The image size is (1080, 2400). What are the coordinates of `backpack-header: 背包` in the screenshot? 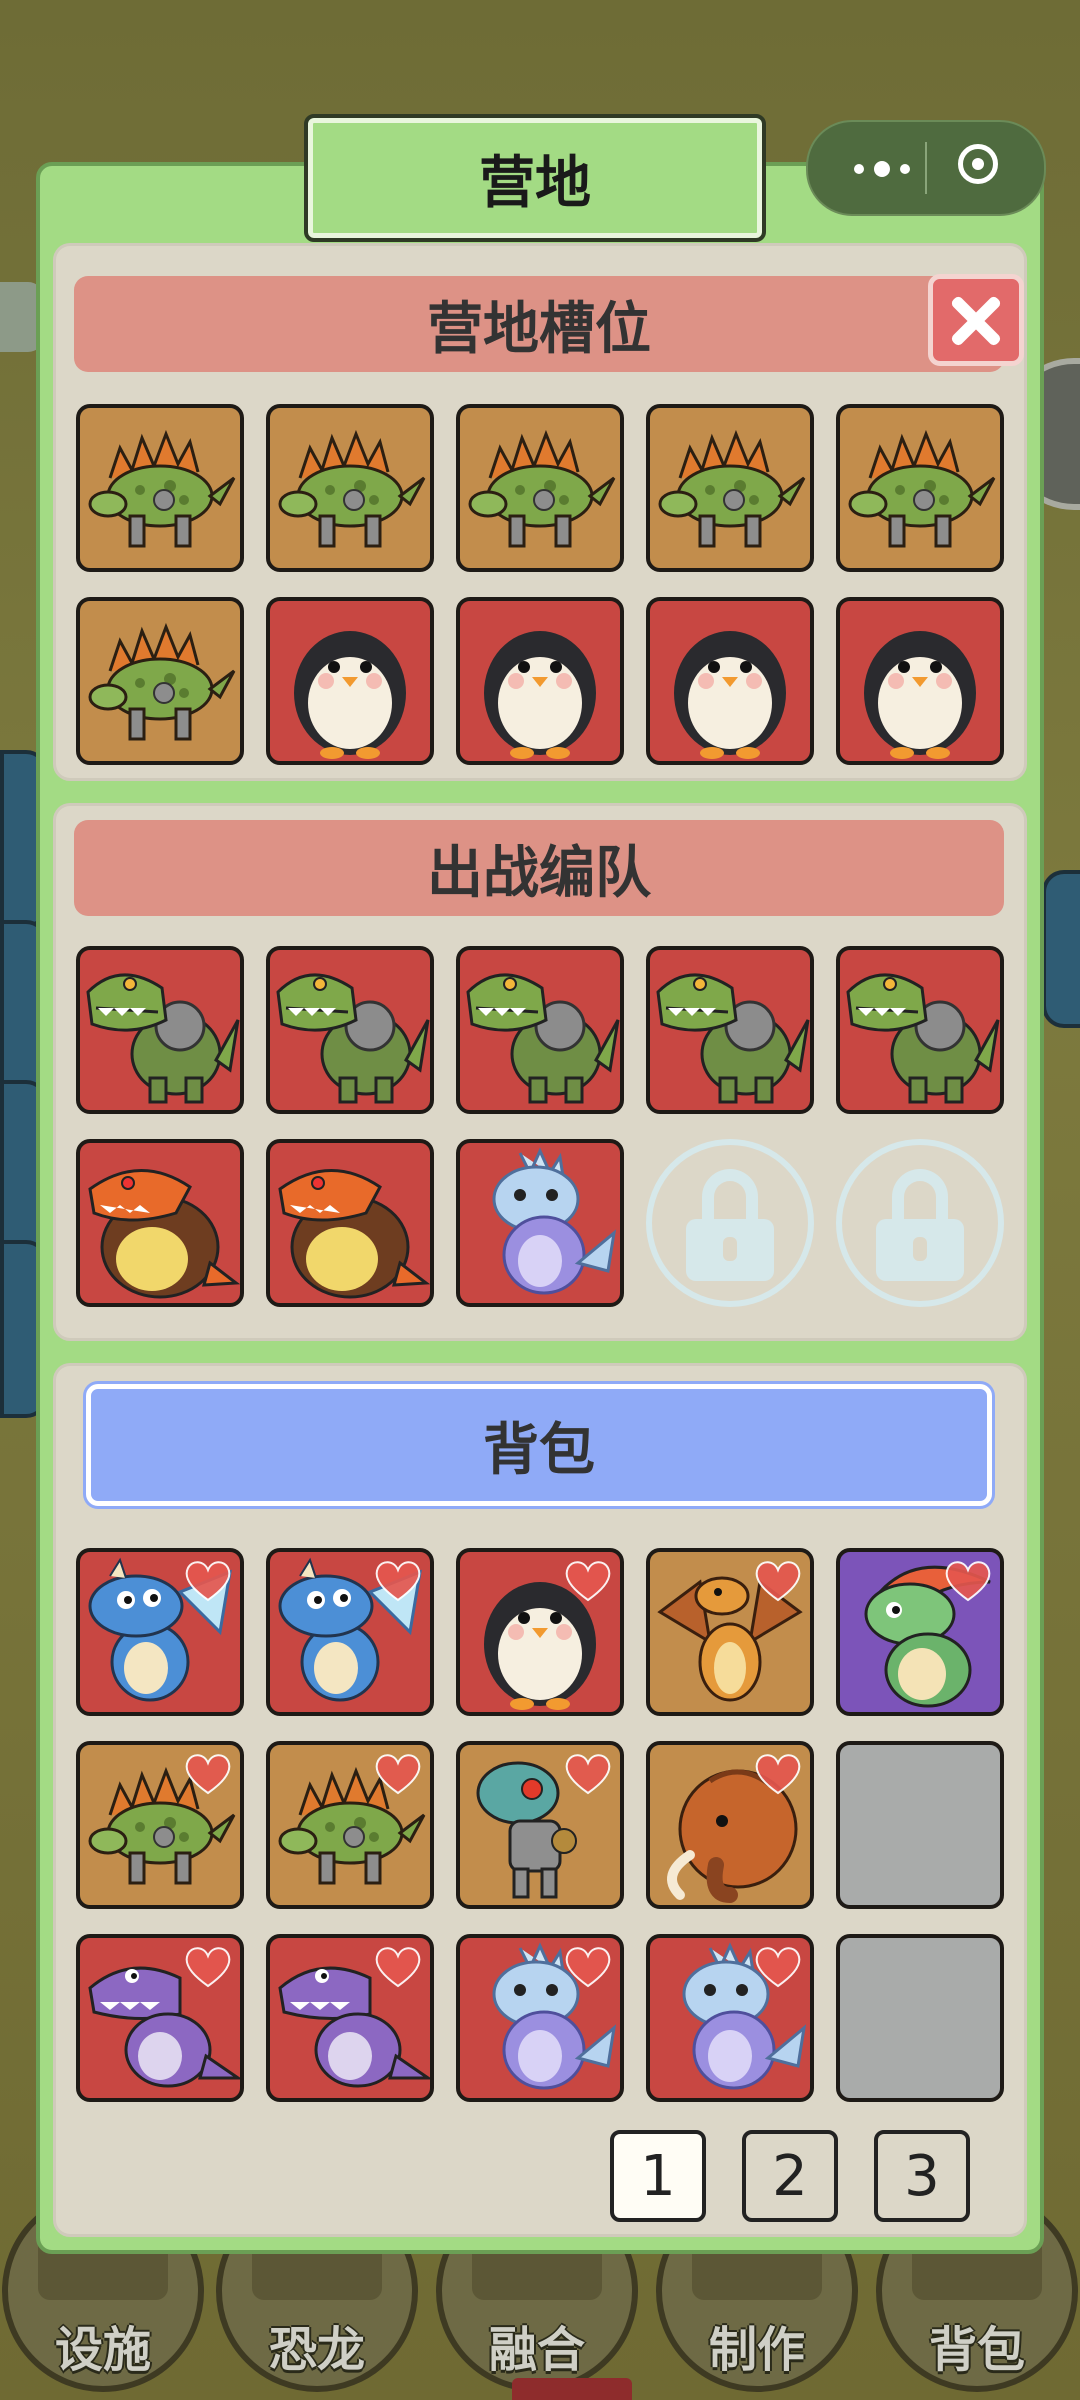 It's located at (539, 1445).